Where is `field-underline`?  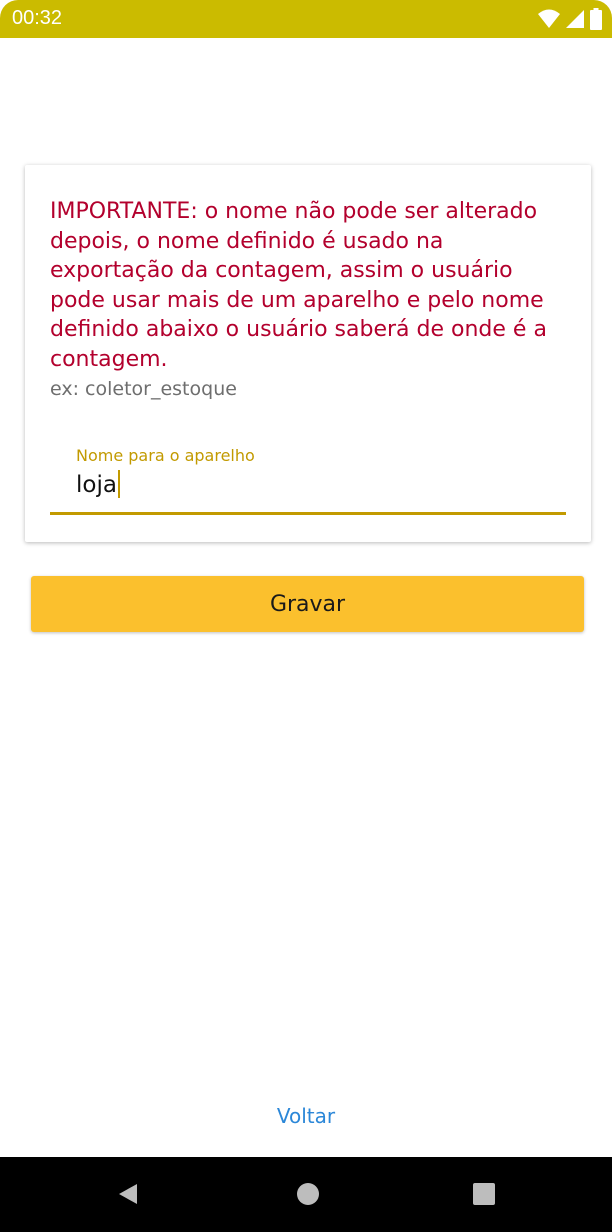
field-underline is located at coordinates (308, 513).